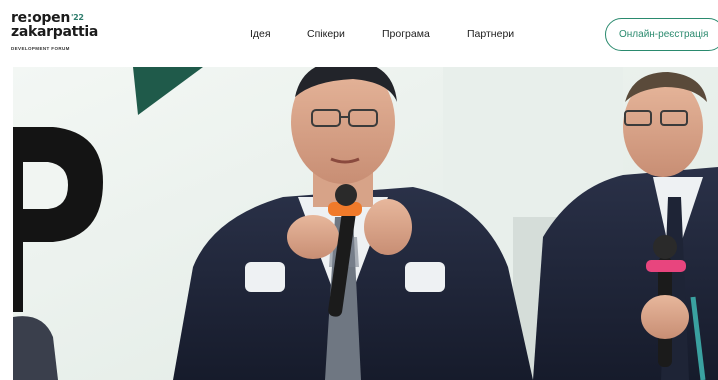  I want to click on logo: re:open'22 zakarpattia DEVELOPMENT FORUM, so click(66, 33).